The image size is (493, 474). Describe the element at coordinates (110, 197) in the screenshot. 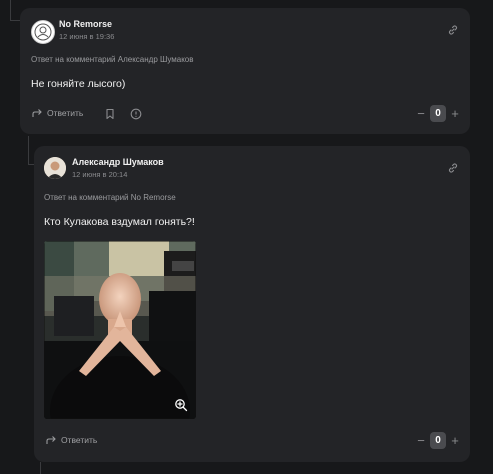

I see `reply-to-label: Ответ на комментарий No Remorse` at that location.